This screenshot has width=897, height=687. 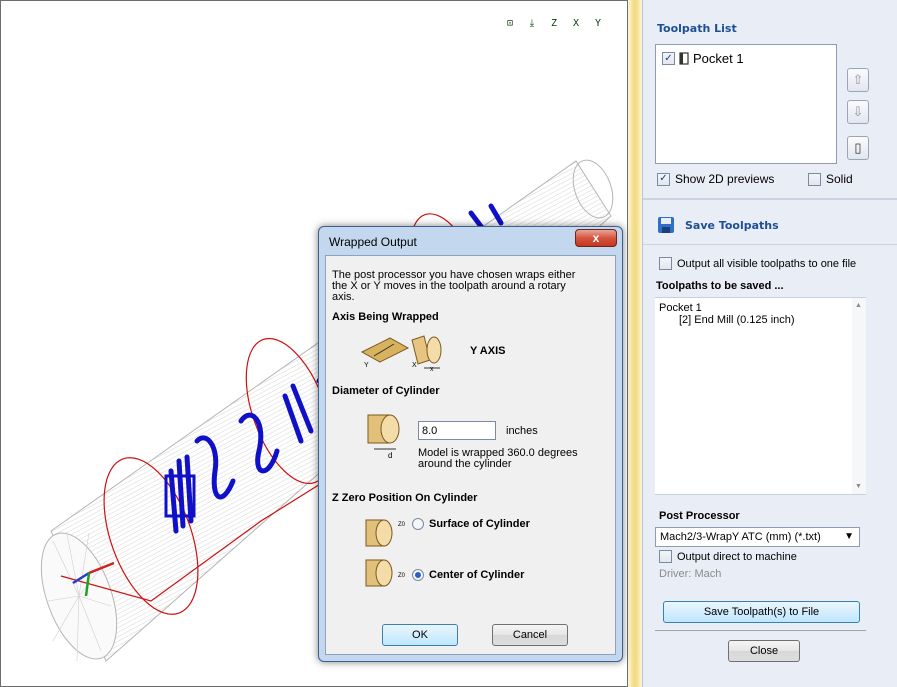 I want to click on axis-value: Y AXIS, so click(x=488, y=351).